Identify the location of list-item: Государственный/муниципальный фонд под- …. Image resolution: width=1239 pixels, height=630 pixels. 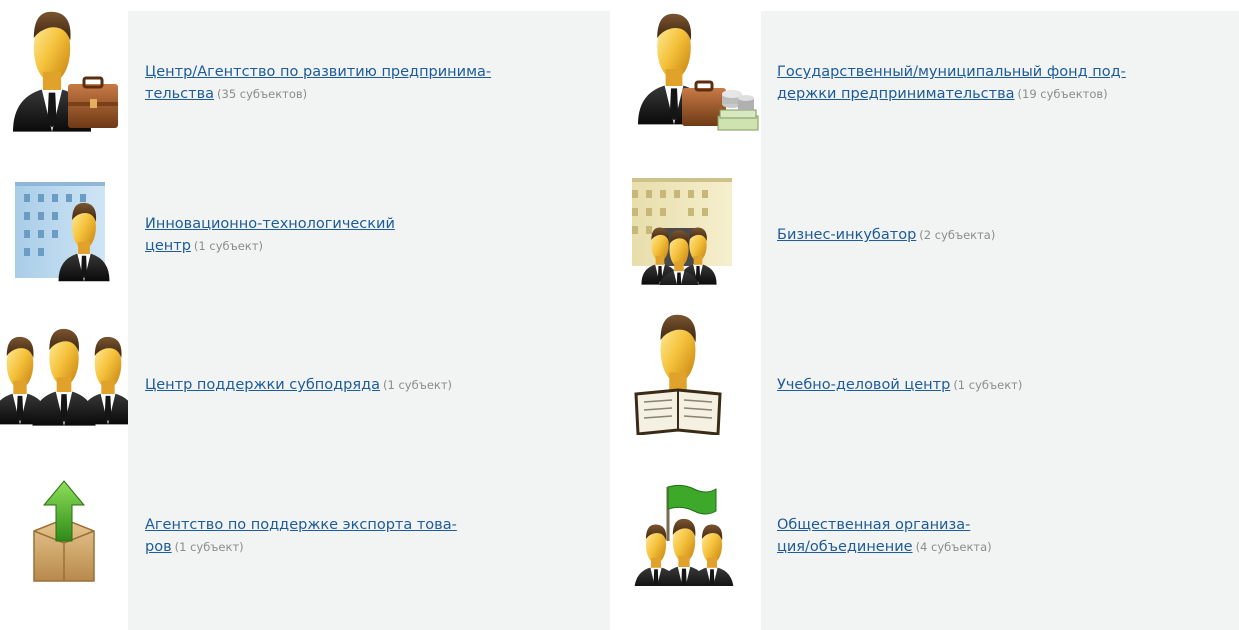
(932, 83).